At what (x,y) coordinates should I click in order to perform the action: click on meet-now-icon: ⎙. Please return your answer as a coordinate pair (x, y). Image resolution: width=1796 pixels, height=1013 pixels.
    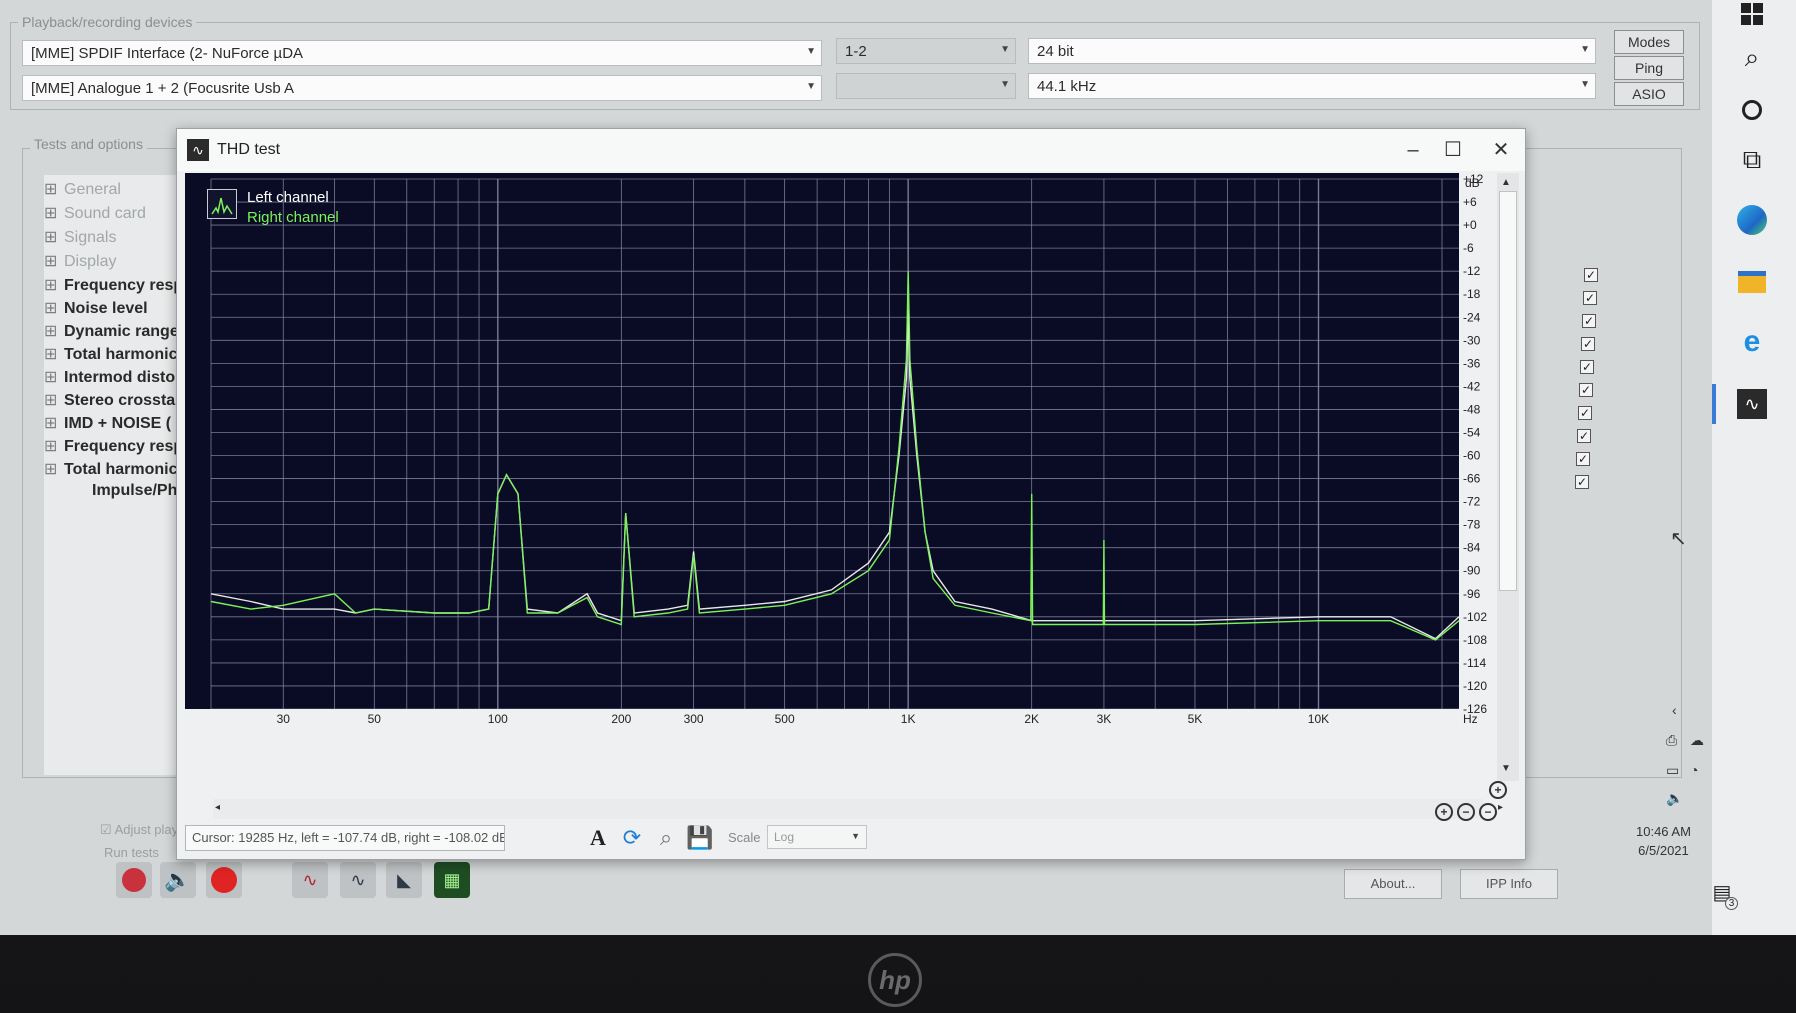
    Looking at the image, I should click on (1671, 740).